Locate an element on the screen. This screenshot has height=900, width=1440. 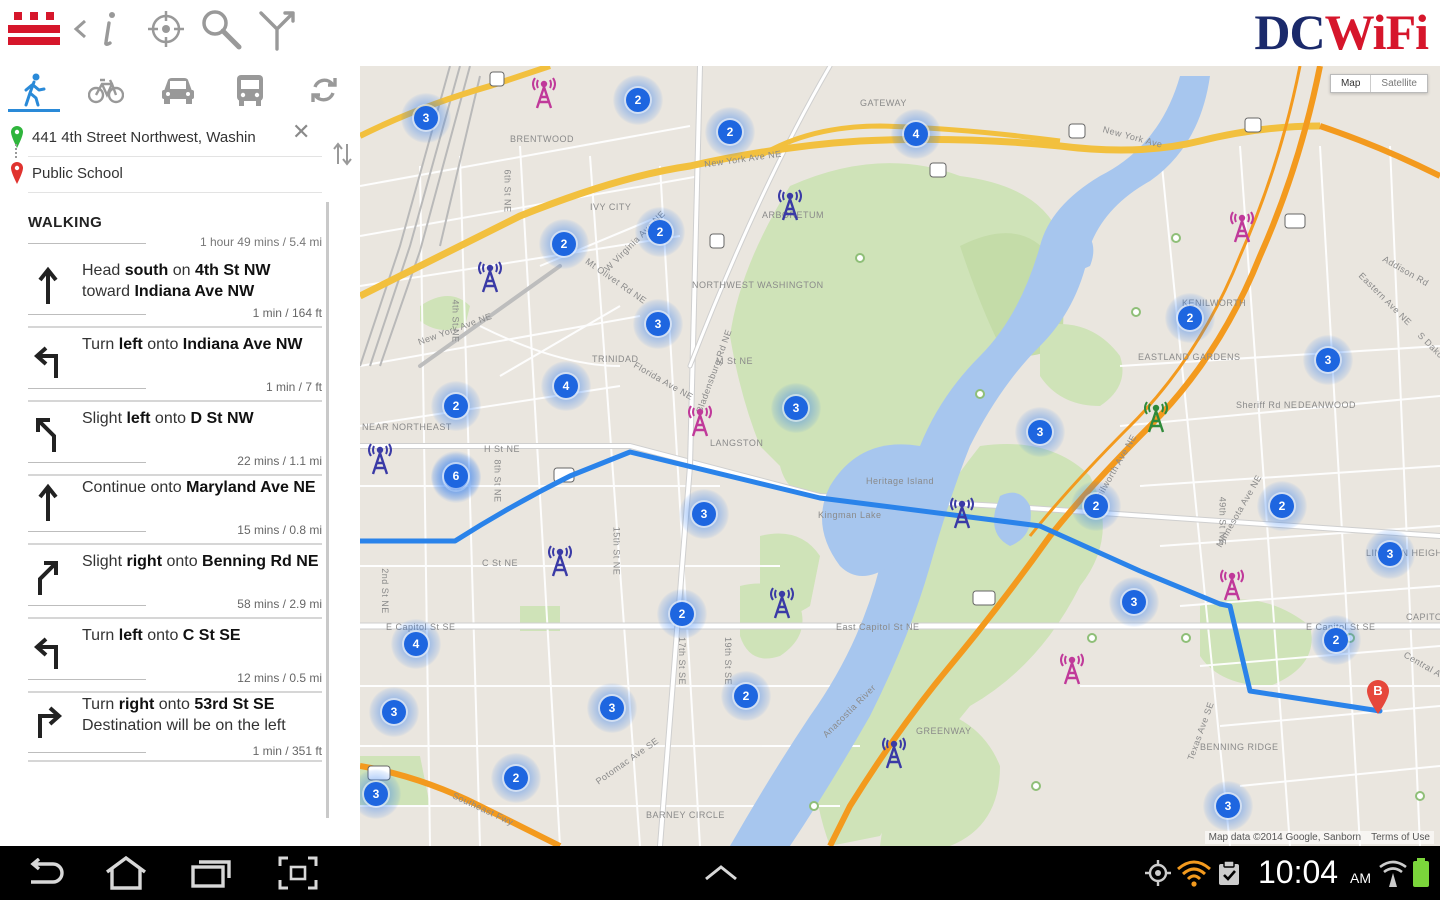
destination-marker: B is located at coordinates (1378, 697).